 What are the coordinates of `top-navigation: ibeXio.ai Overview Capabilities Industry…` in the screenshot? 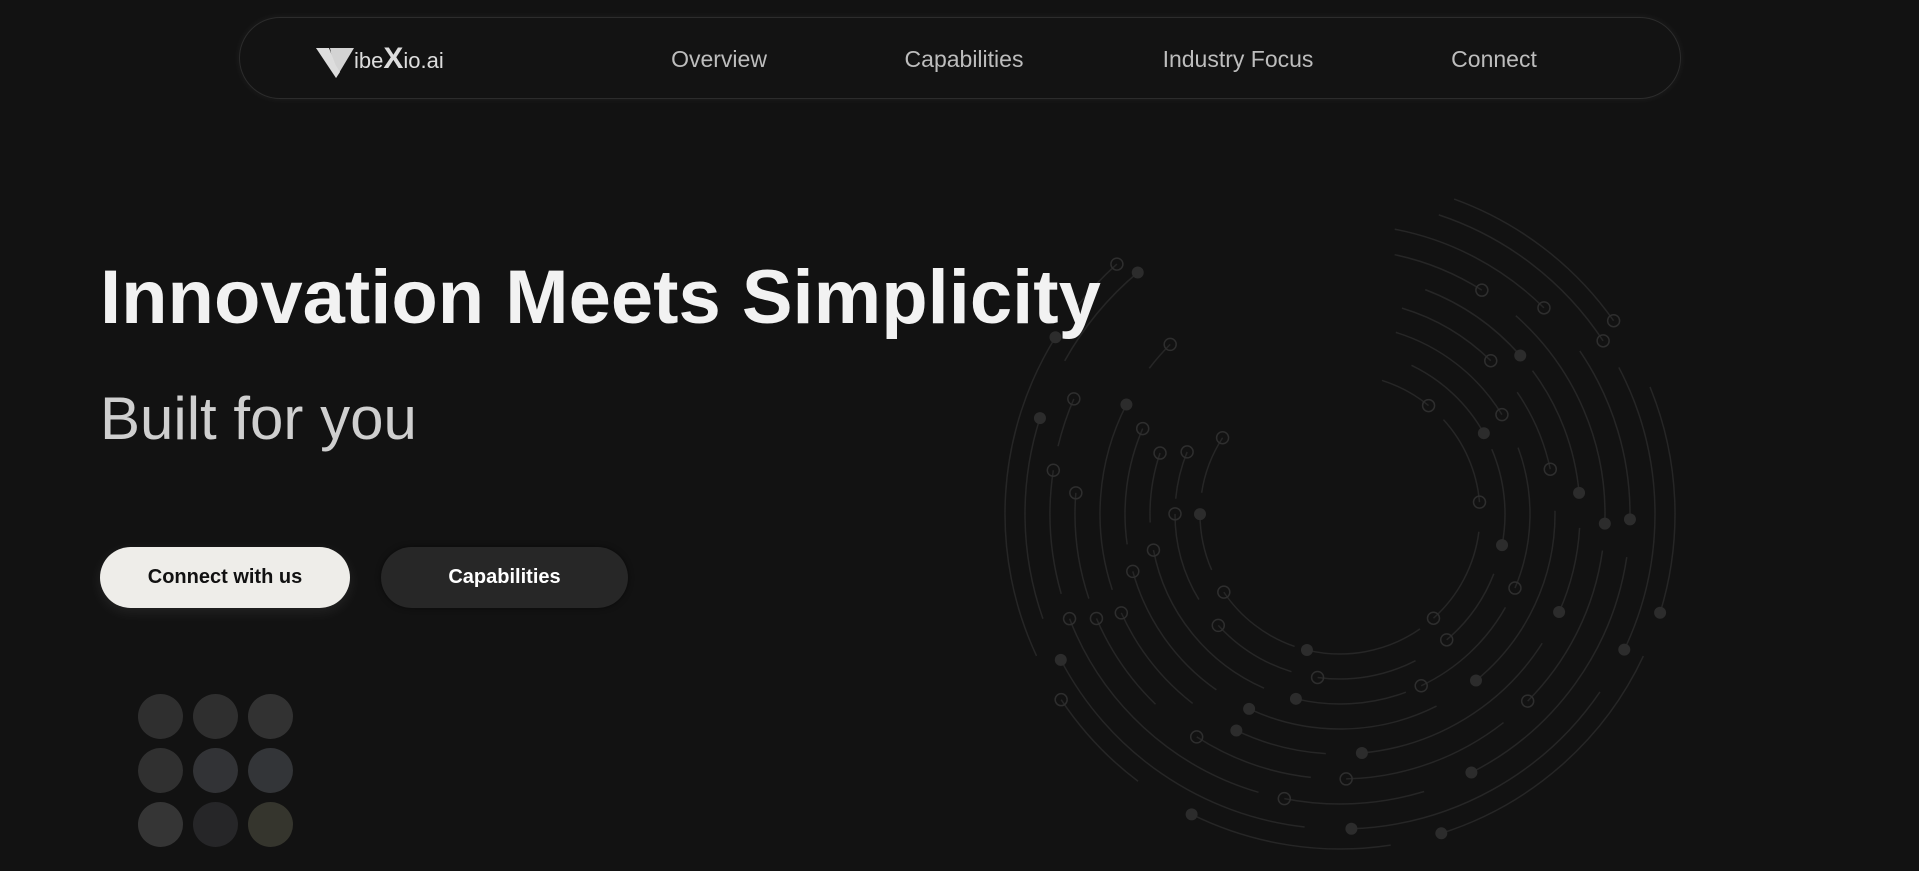 It's located at (960, 58).